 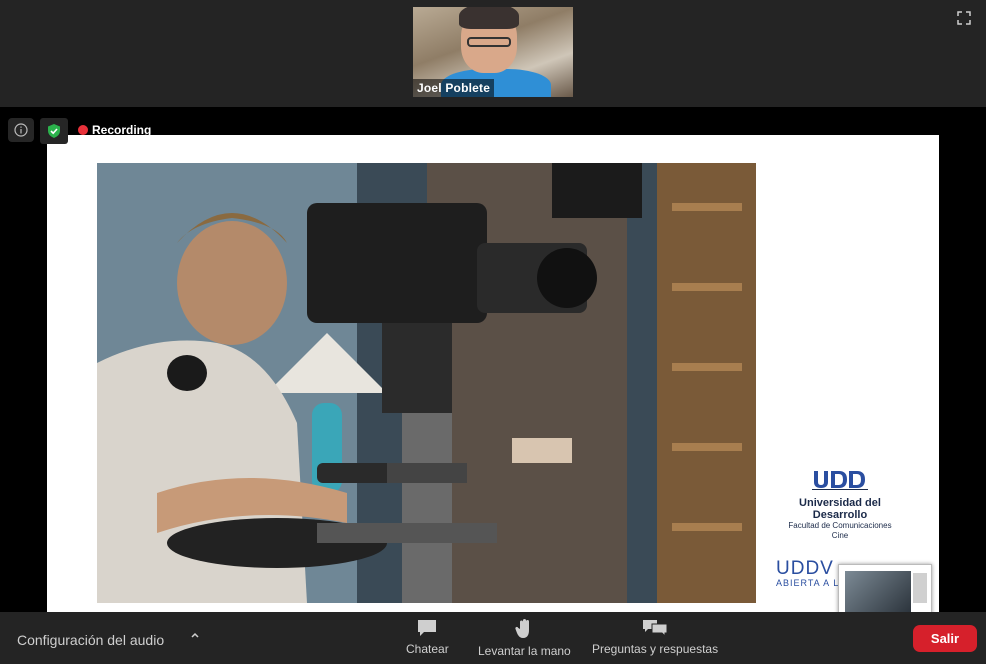 I want to click on qa-button: Preguntas y respuestas, so click(x=655, y=637).